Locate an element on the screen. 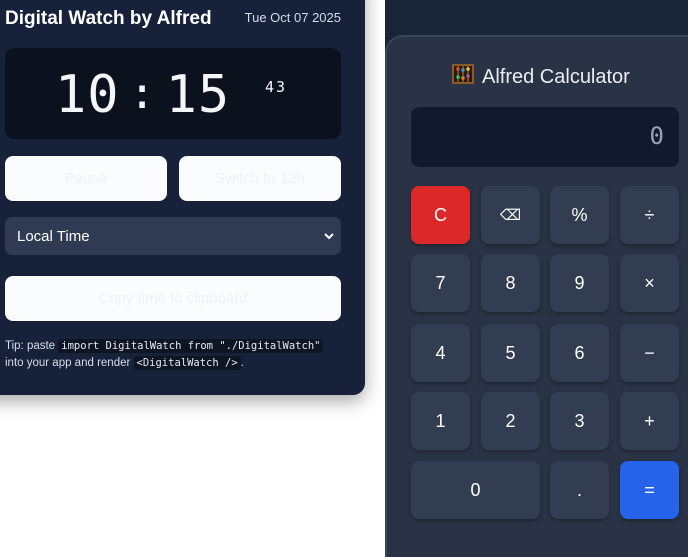 The width and height of the screenshot is (688, 557). tip-suffix: . is located at coordinates (242, 363).